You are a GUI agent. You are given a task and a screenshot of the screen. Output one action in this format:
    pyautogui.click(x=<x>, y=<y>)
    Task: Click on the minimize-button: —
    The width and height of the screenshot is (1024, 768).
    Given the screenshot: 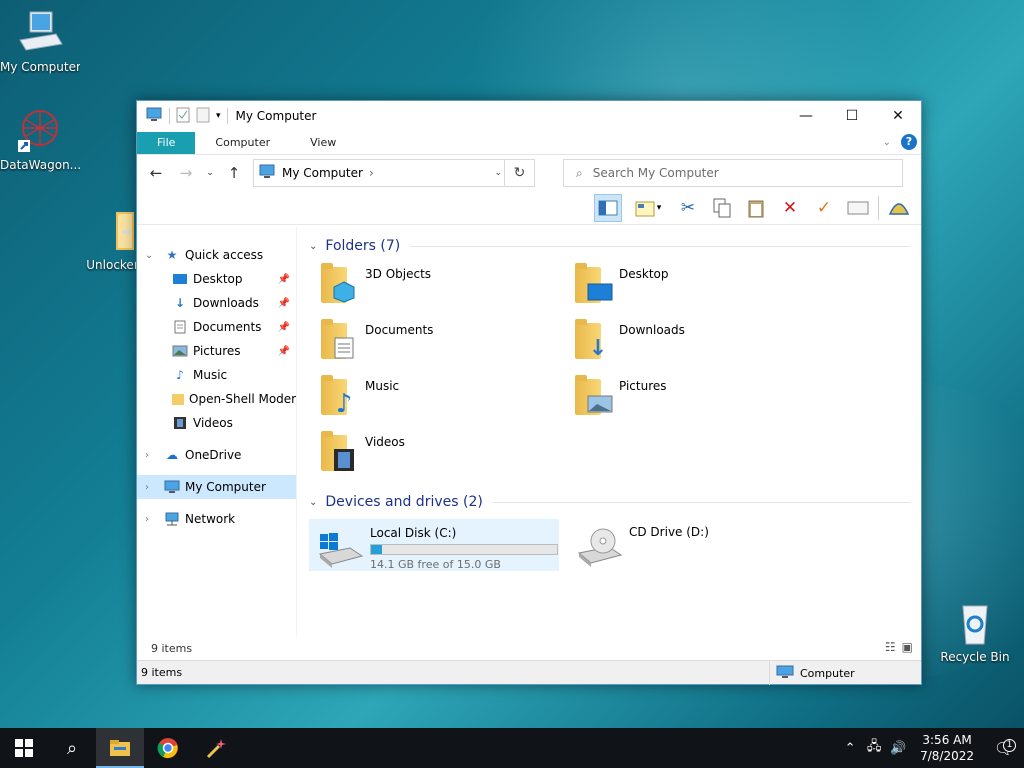 What is the action you would take?
    pyautogui.click(x=806, y=116)
    